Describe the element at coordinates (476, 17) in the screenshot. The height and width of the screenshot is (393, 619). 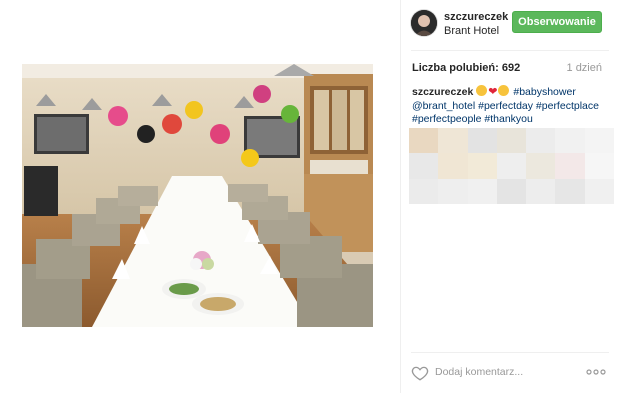
I see `post-username: szczureczek` at that location.